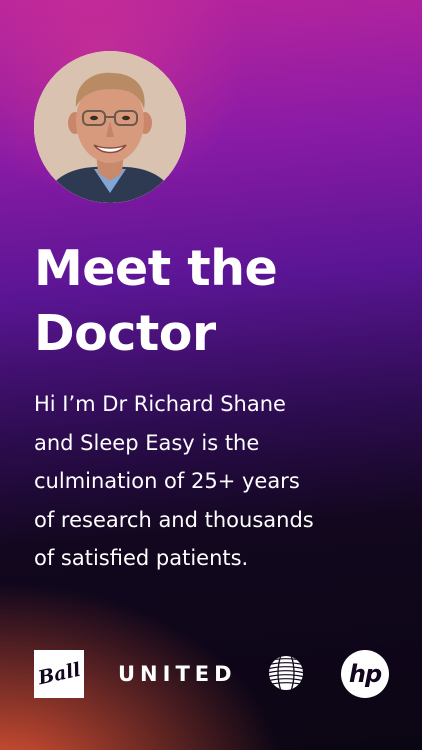  I want to click on intro-line-1: Hi I’m Dr Richard Shane, so click(160, 404).